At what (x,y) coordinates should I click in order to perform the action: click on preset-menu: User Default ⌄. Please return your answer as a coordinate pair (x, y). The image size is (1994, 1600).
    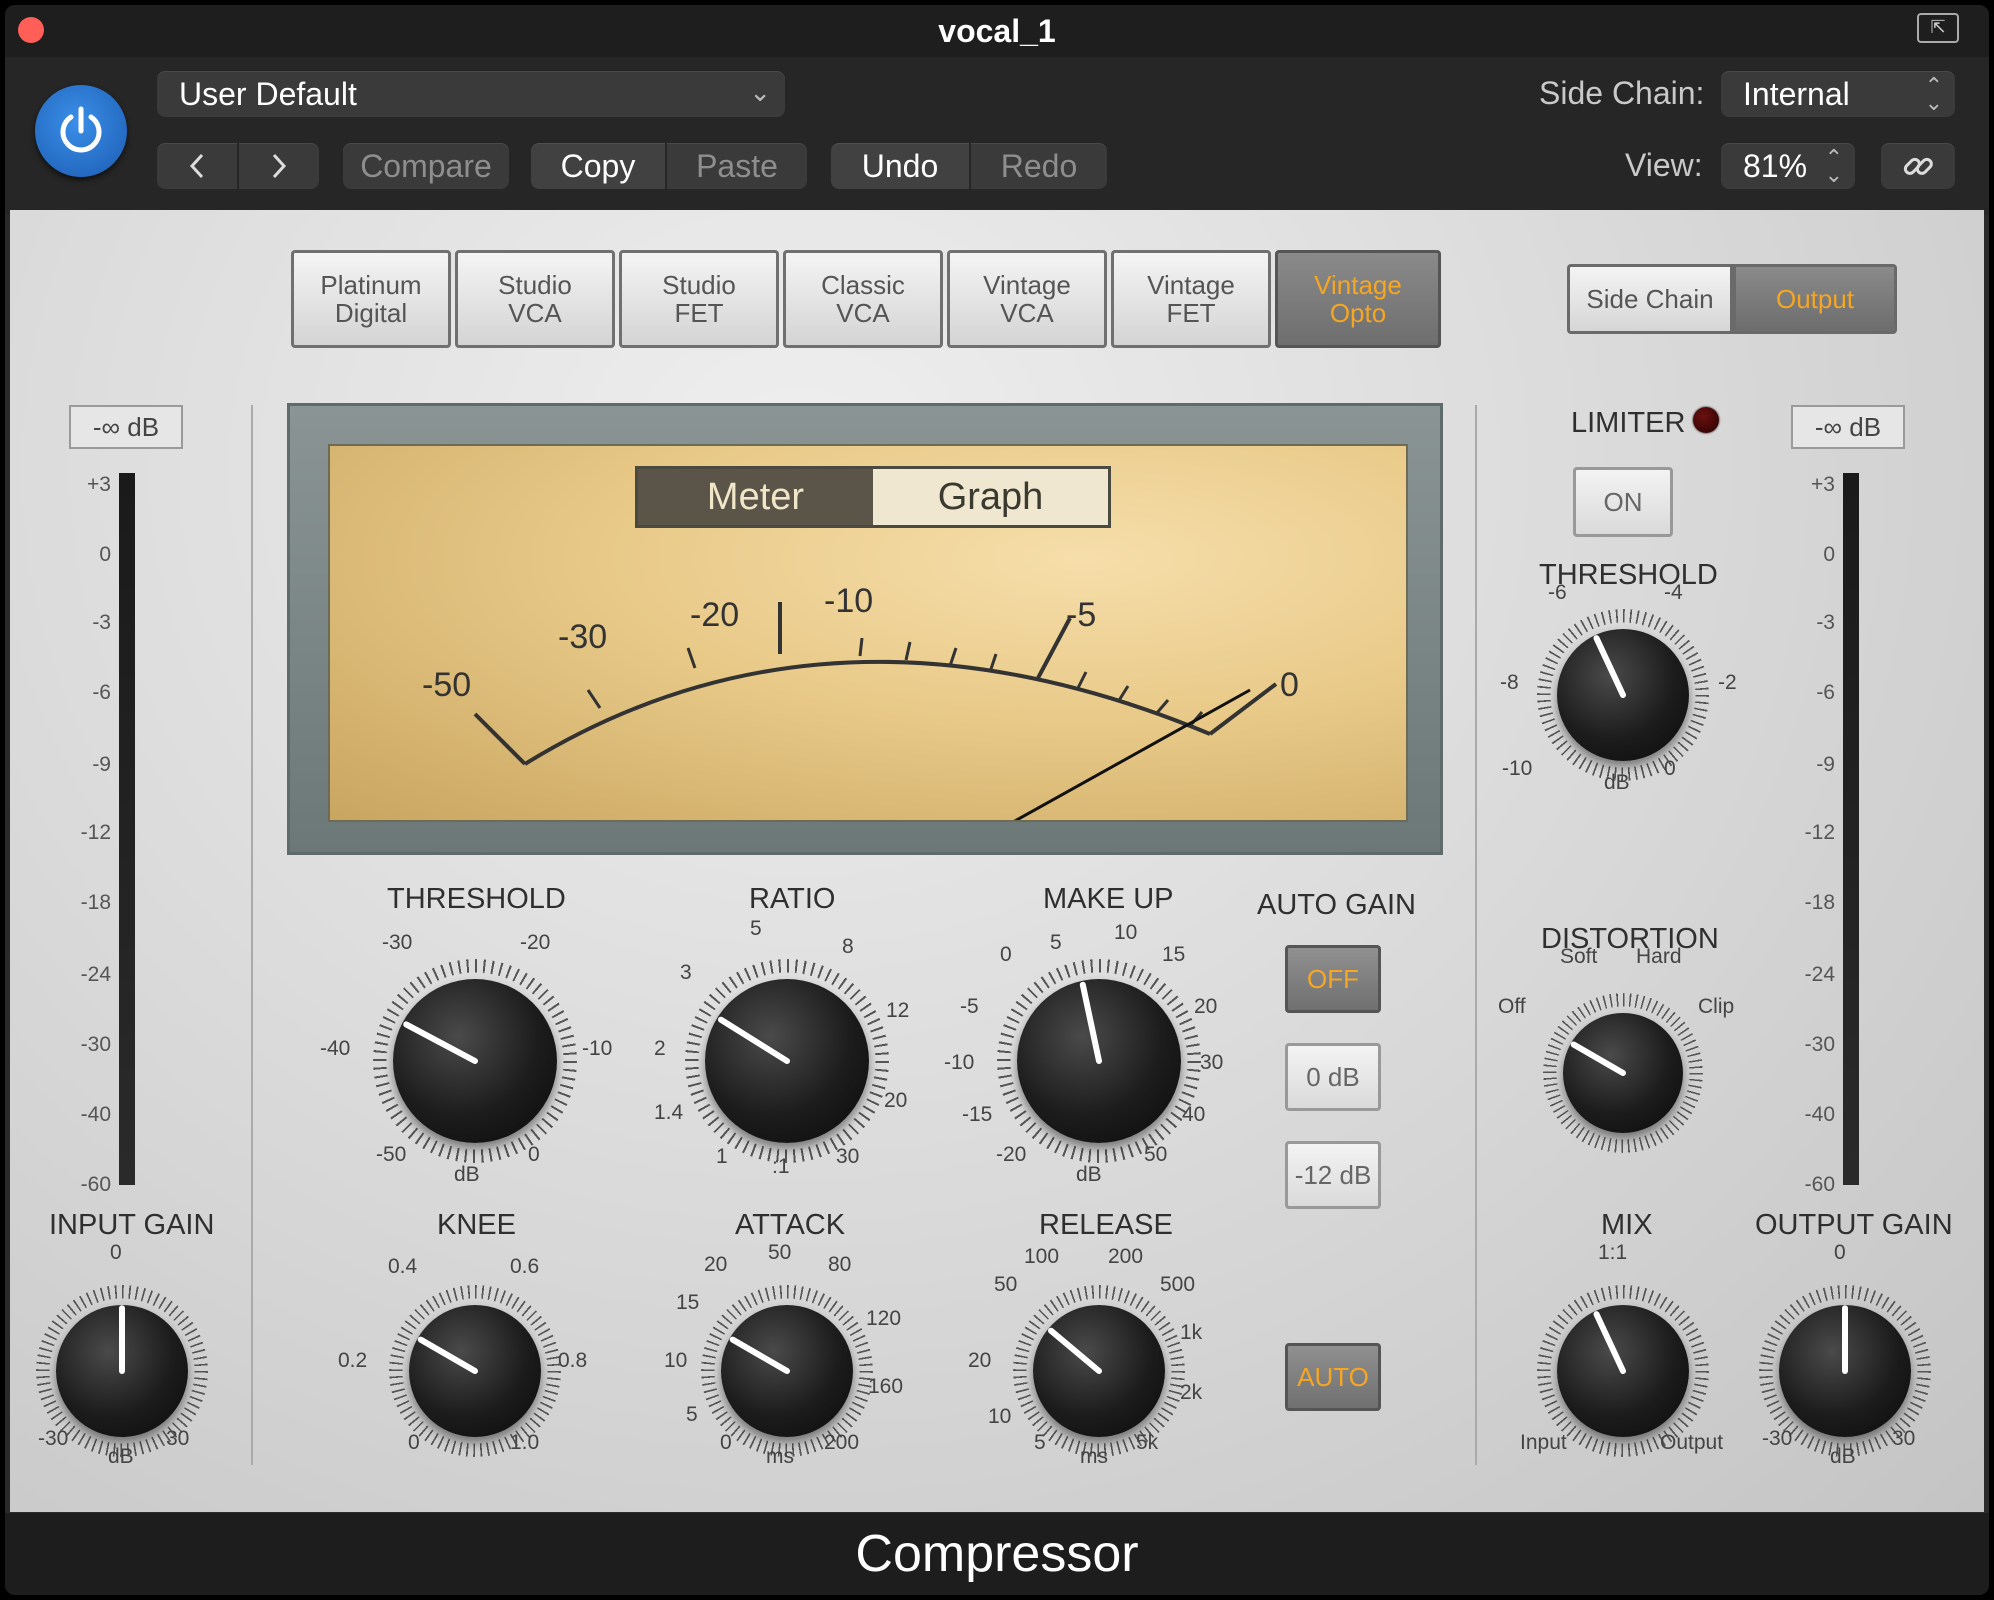
    Looking at the image, I should click on (471, 94).